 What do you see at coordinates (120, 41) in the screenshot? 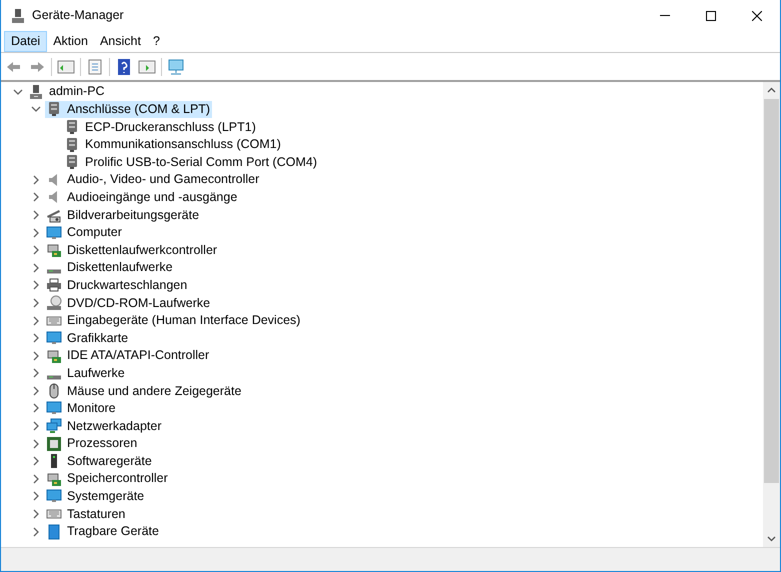
I see `menu-item: Ansicht` at bounding box center [120, 41].